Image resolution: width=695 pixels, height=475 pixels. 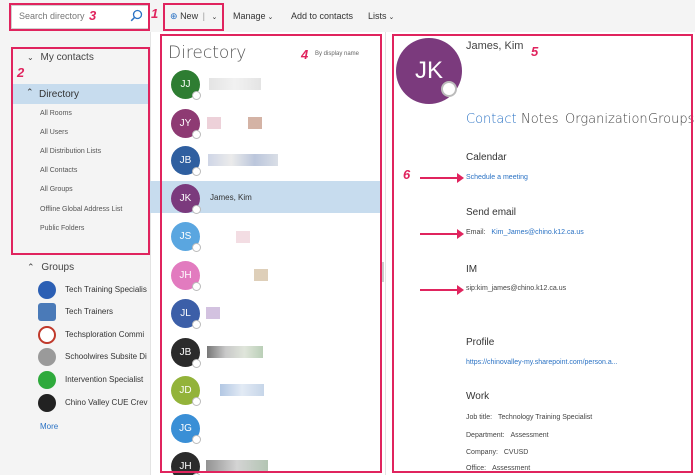 I want to click on annotation-number: 3, so click(x=93, y=15).